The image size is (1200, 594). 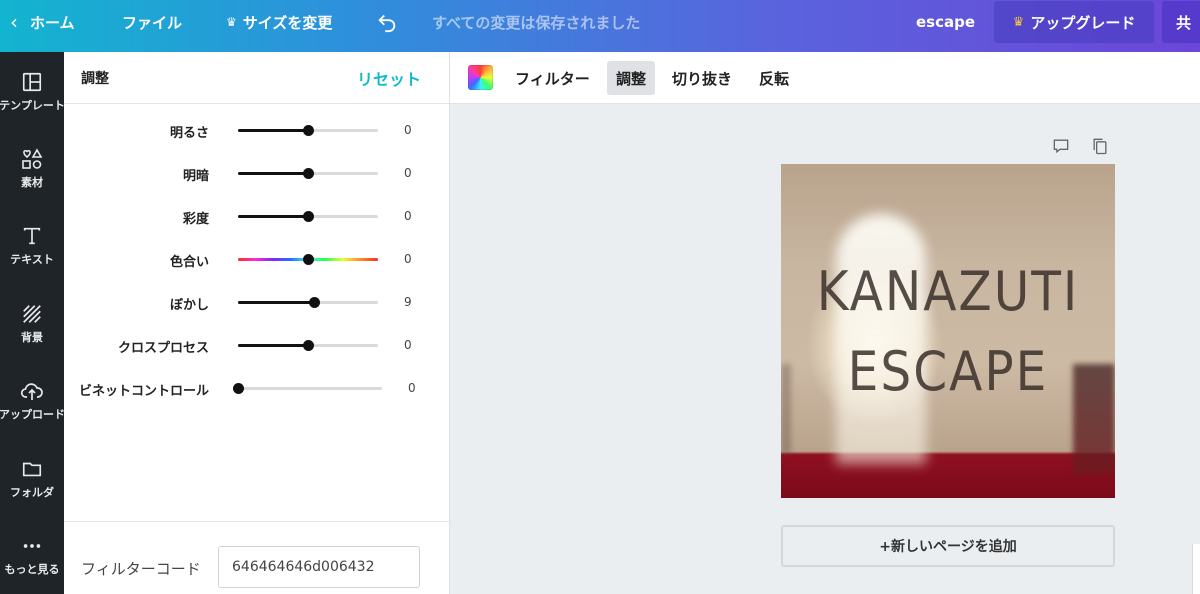 I want to click on resize-button: ♛ サイズを変更, so click(x=279, y=22).